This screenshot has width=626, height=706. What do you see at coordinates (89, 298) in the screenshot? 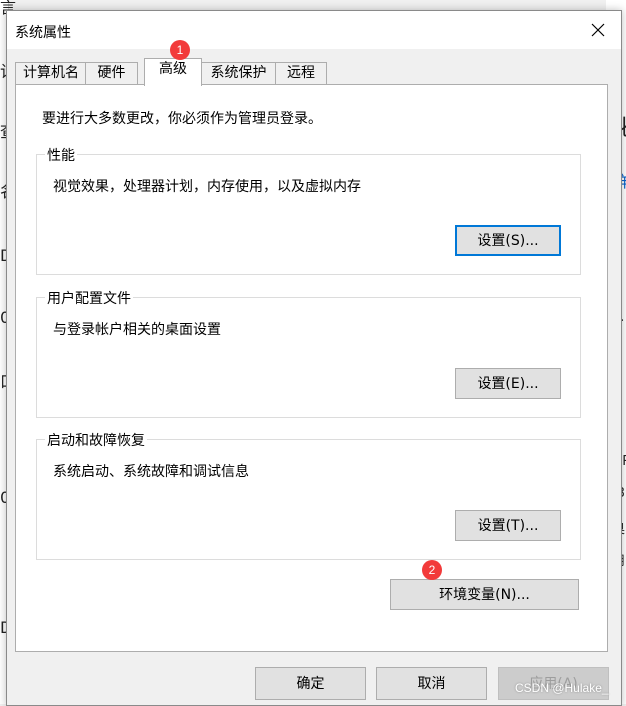
I see `user-profiles-label: 用户配置文件` at bounding box center [89, 298].